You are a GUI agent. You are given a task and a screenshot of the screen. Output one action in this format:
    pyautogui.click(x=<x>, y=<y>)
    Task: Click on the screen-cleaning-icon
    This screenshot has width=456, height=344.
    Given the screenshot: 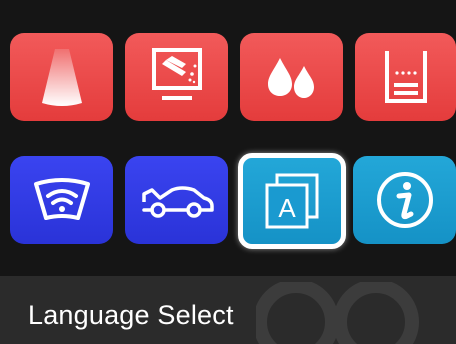 What is the action you would take?
    pyautogui.click(x=177, y=77)
    